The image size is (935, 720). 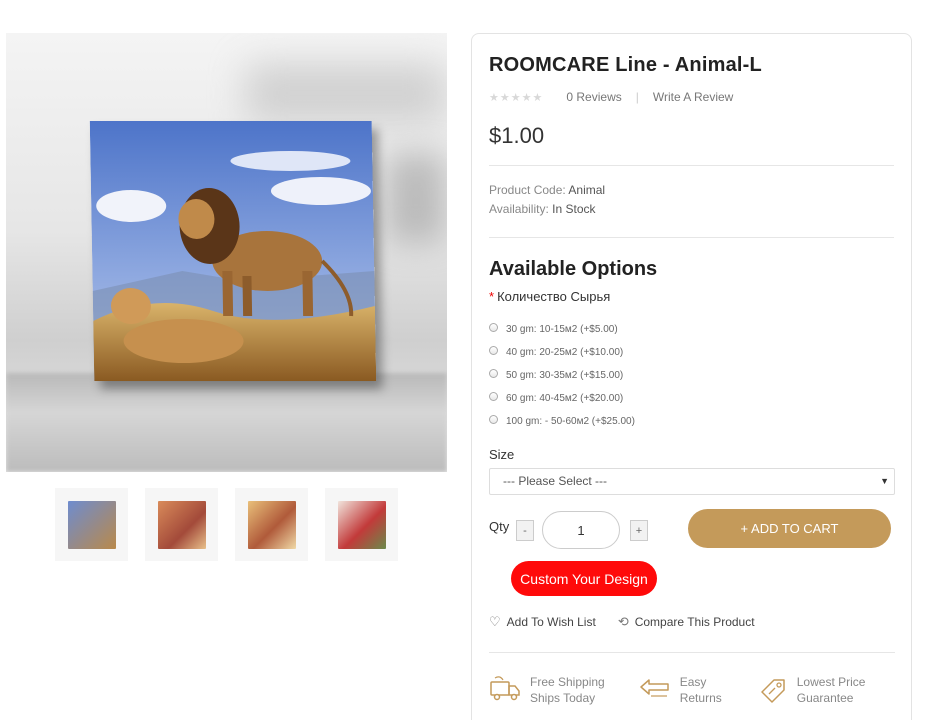 What do you see at coordinates (693, 682) in the screenshot?
I see `feature-line1: Easy` at bounding box center [693, 682].